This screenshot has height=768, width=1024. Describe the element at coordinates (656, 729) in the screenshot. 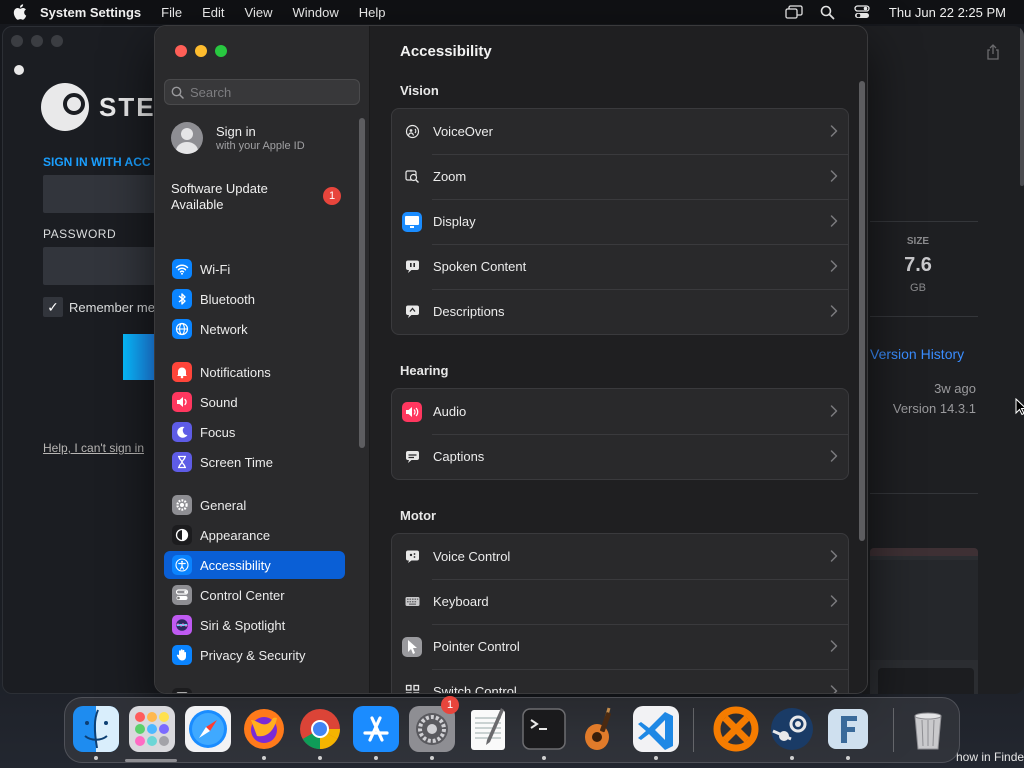

I see `vscode-icon` at that location.